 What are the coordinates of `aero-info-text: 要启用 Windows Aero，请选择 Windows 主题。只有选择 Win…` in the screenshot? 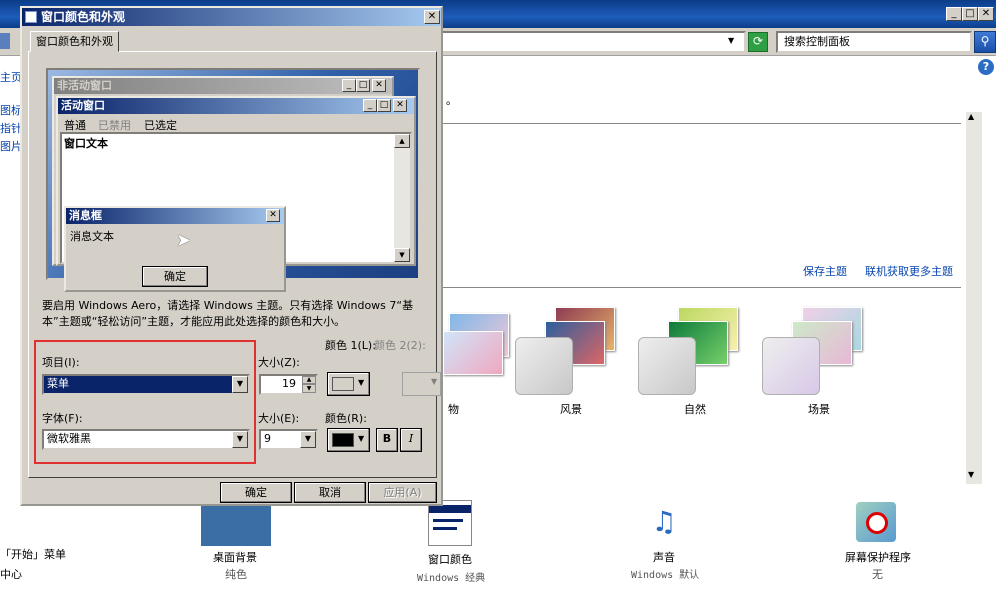 It's located at (228, 313).